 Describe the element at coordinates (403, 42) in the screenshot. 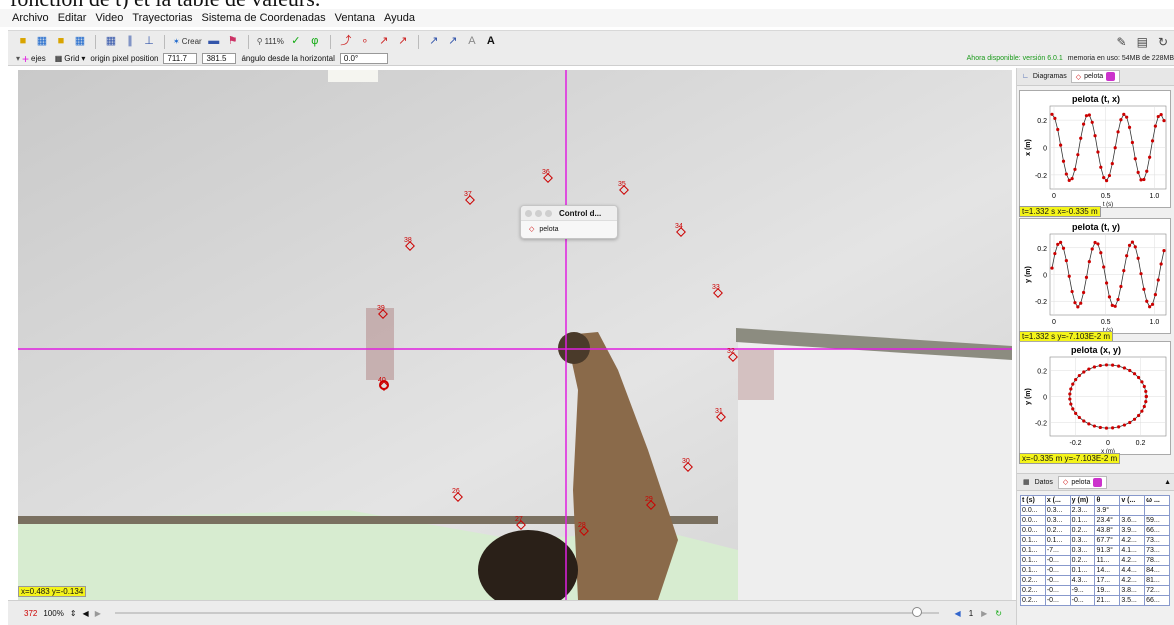

I see `acceleration-icon: ↗` at that location.